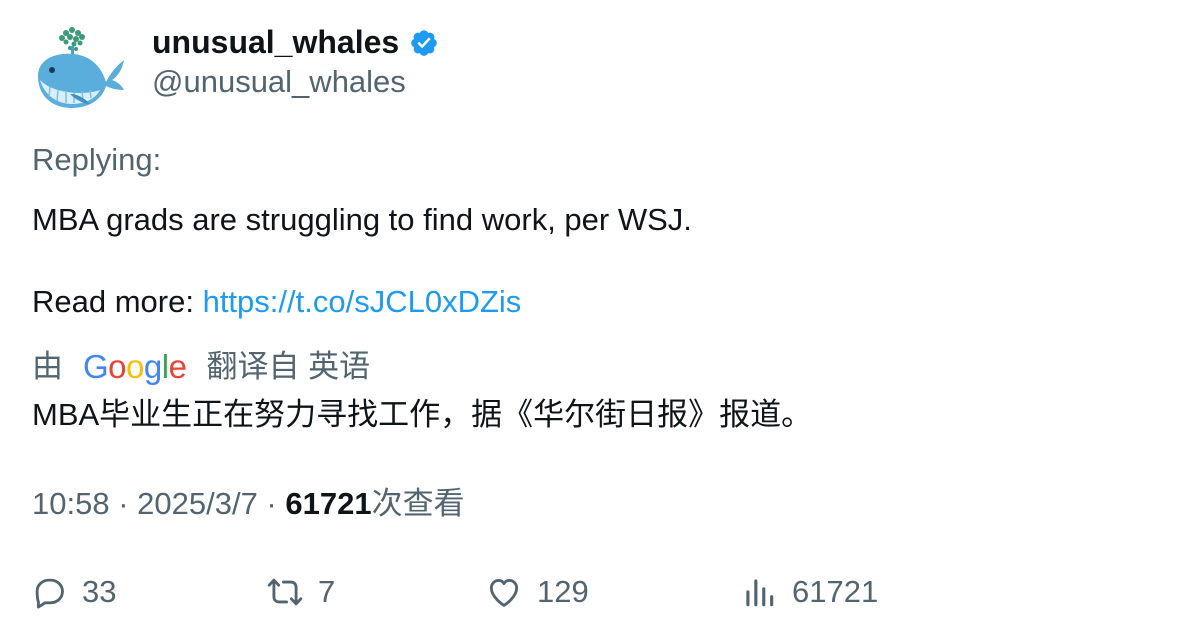 The height and width of the screenshot is (638, 1196). What do you see at coordinates (276, 42) in the screenshot?
I see `display-name-text: unusual_whales` at bounding box center [276, 42].